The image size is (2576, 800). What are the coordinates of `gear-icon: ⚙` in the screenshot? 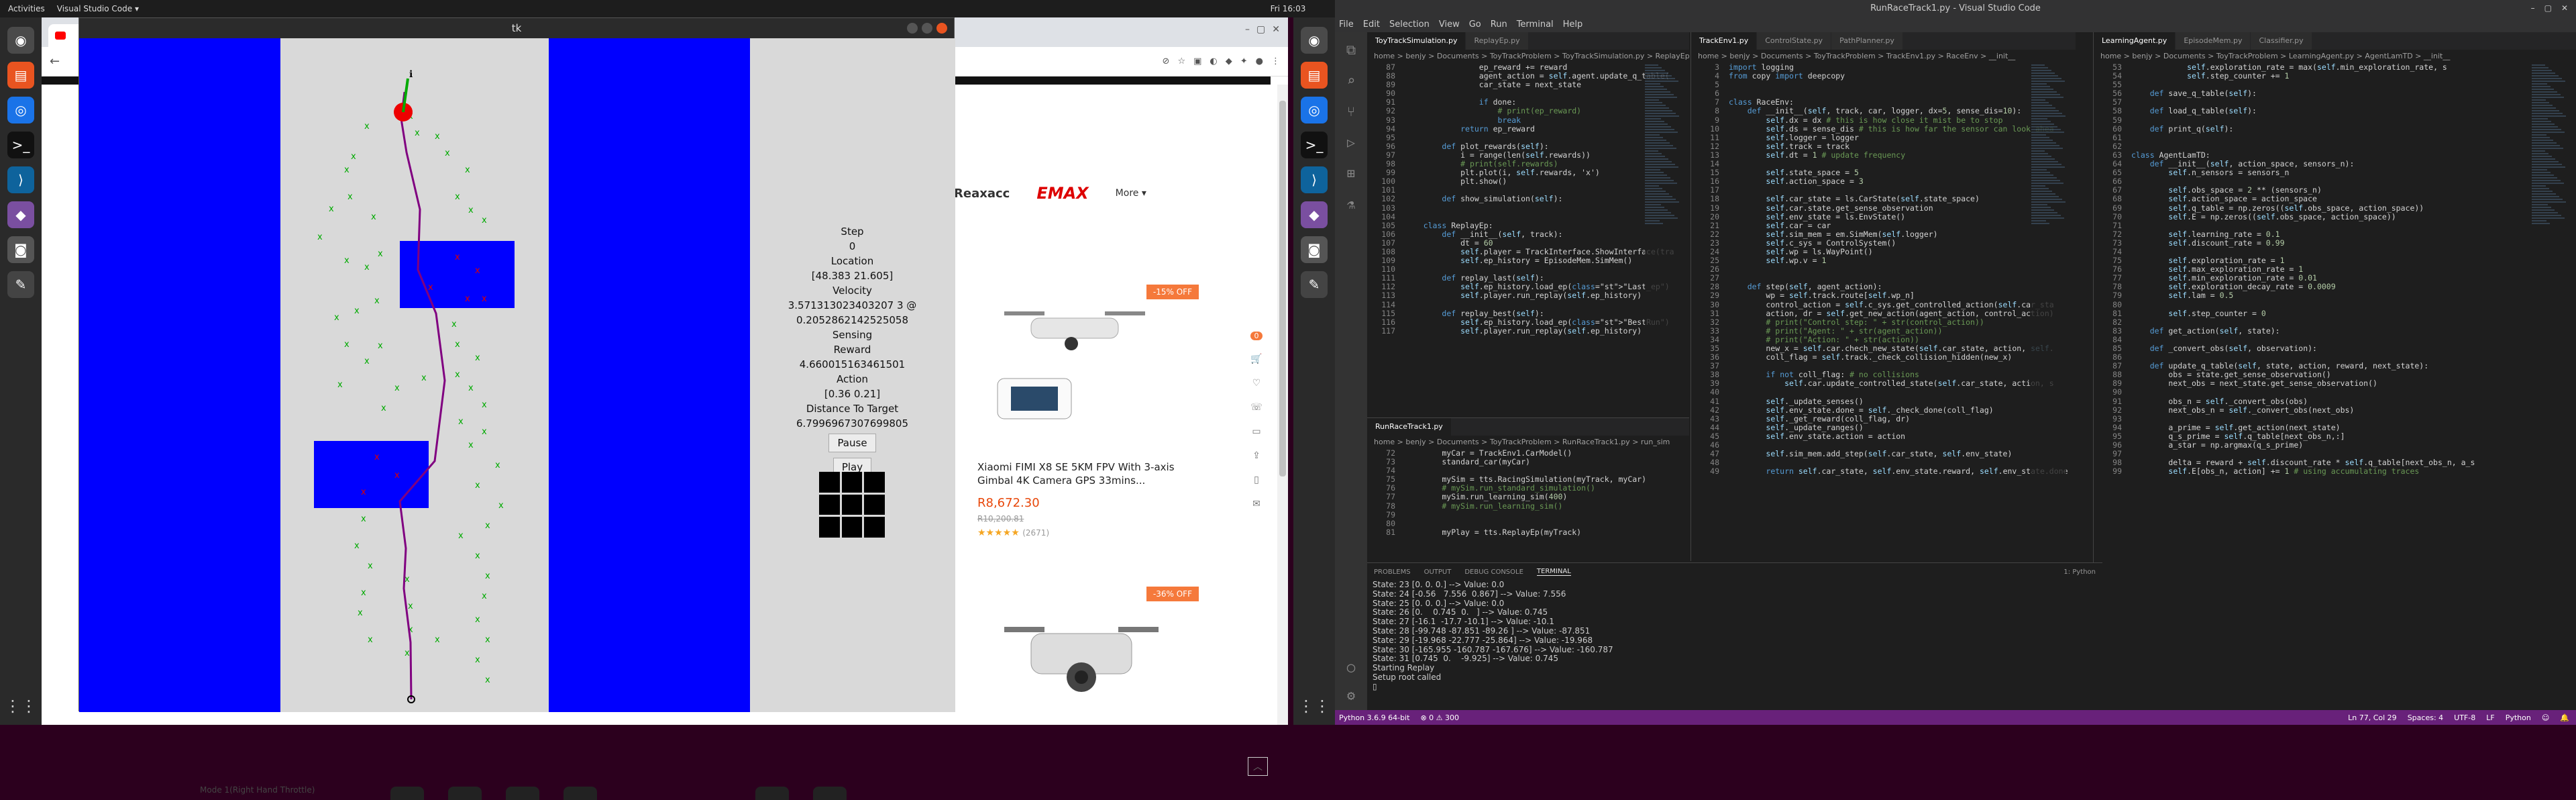 It's located at (1351, 695).